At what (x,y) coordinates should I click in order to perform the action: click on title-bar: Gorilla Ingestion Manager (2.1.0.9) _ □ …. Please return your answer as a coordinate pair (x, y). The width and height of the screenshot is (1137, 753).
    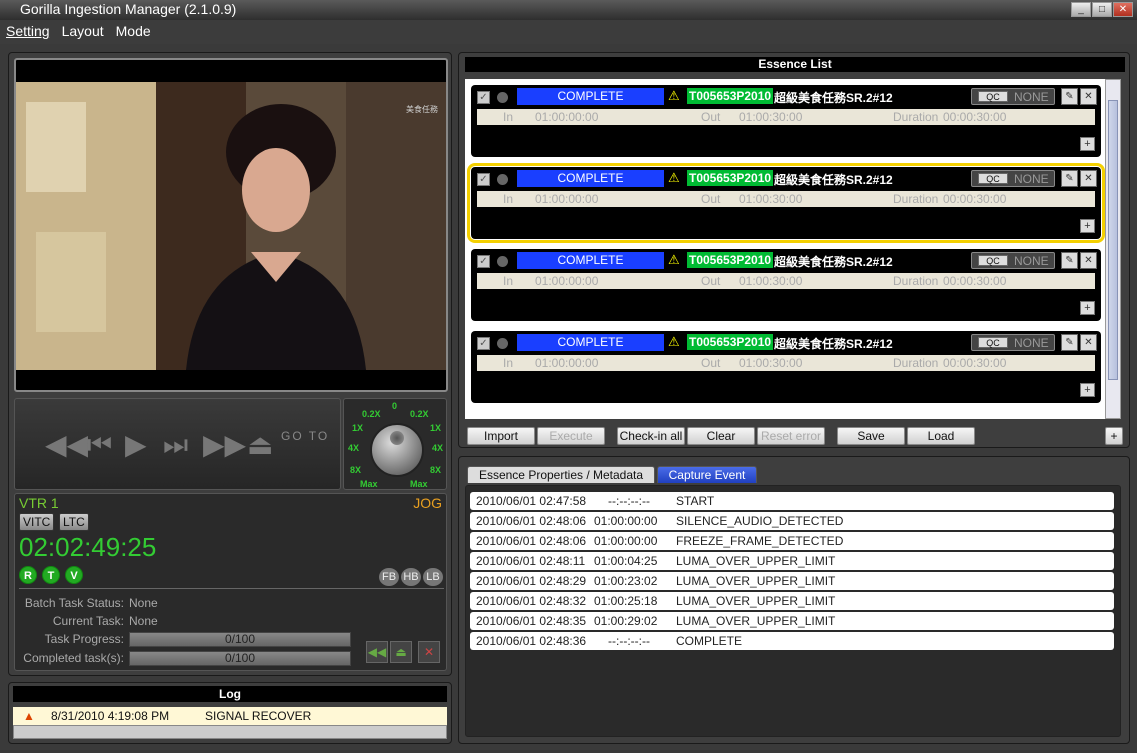
    Looking at the image, I should click on (568, 10).